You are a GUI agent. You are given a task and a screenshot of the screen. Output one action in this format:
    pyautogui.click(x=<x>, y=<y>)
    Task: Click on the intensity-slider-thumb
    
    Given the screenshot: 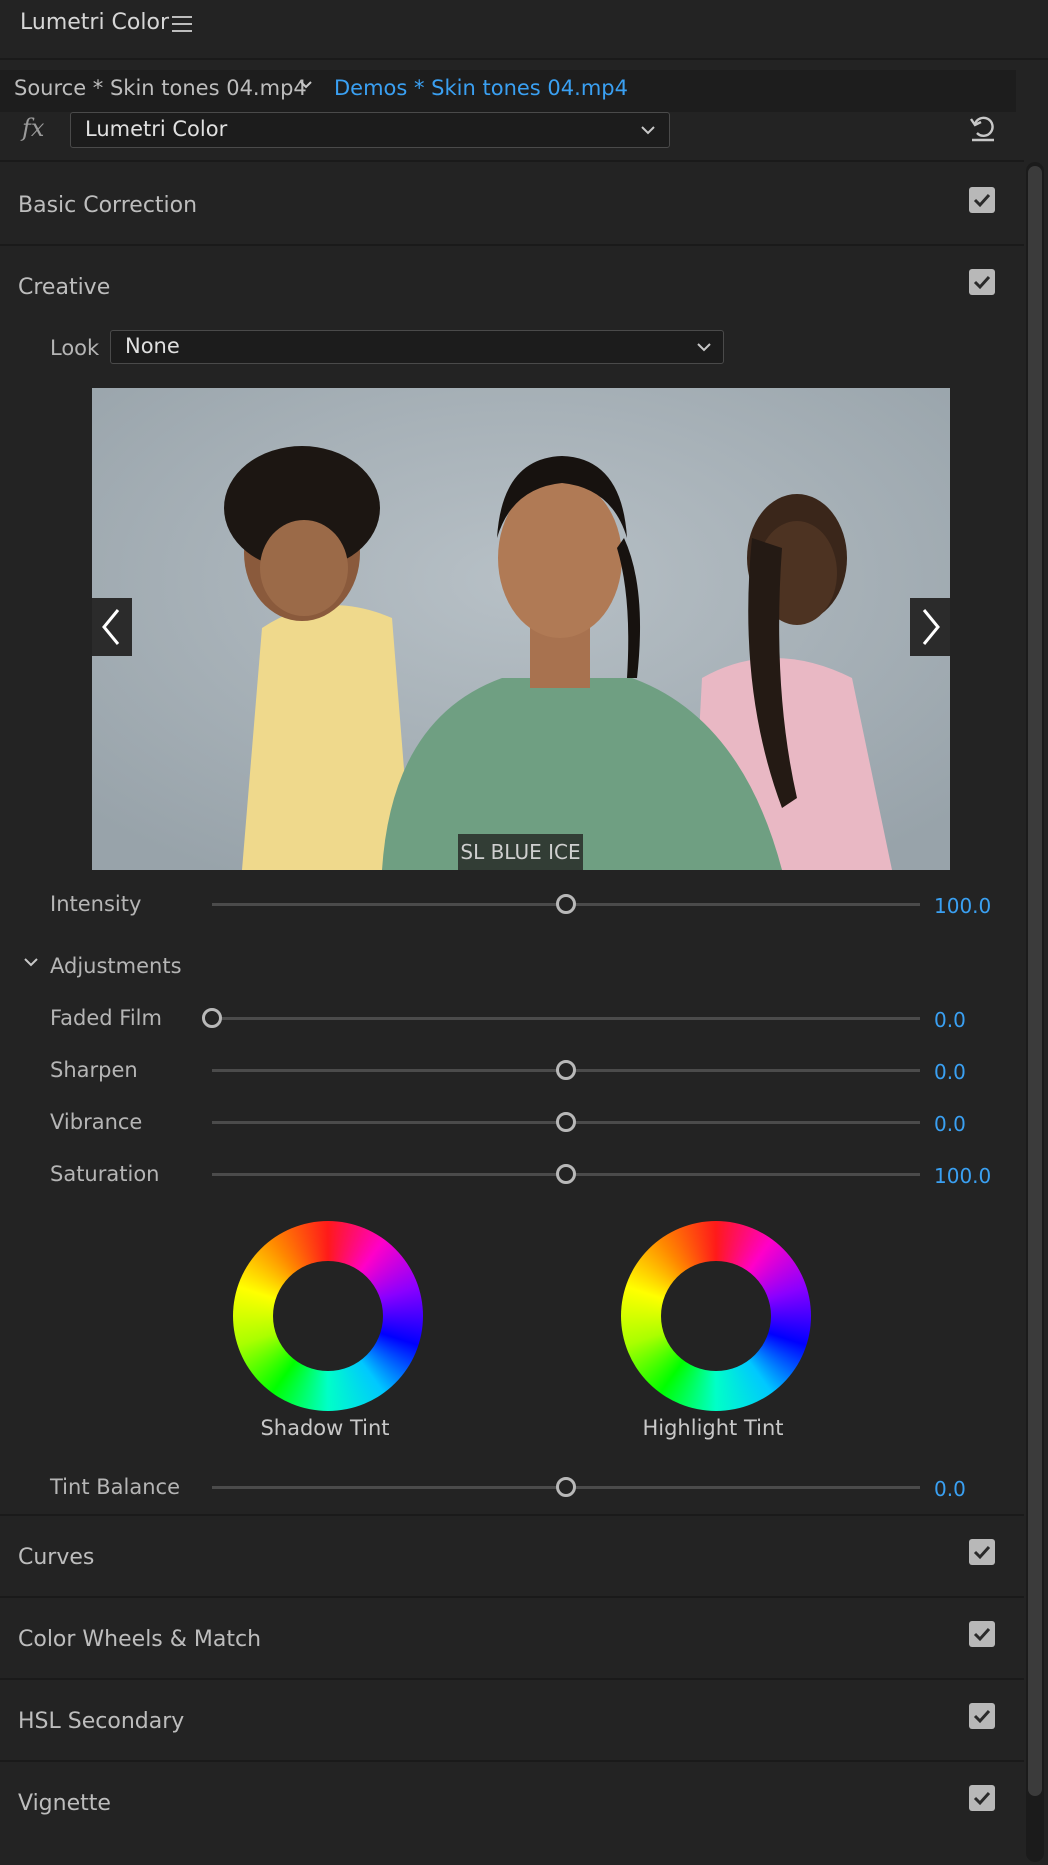 What is the action you would take?
    pyautogui.click(x=566, y=904)
    